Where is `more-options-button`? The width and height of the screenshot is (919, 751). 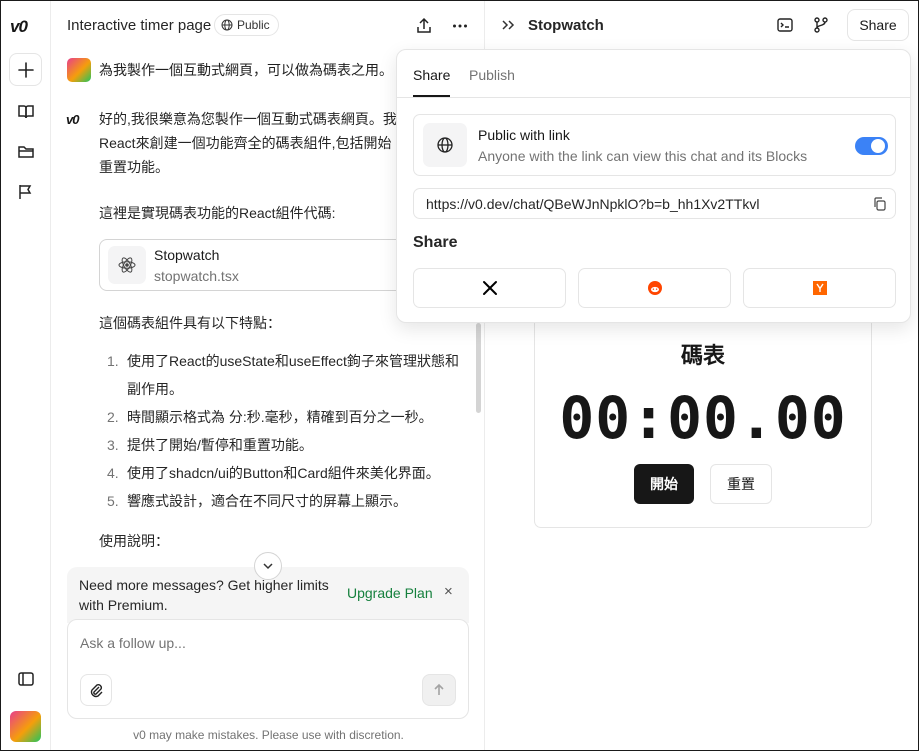 more-options-button is located at coordinates (460, 26).